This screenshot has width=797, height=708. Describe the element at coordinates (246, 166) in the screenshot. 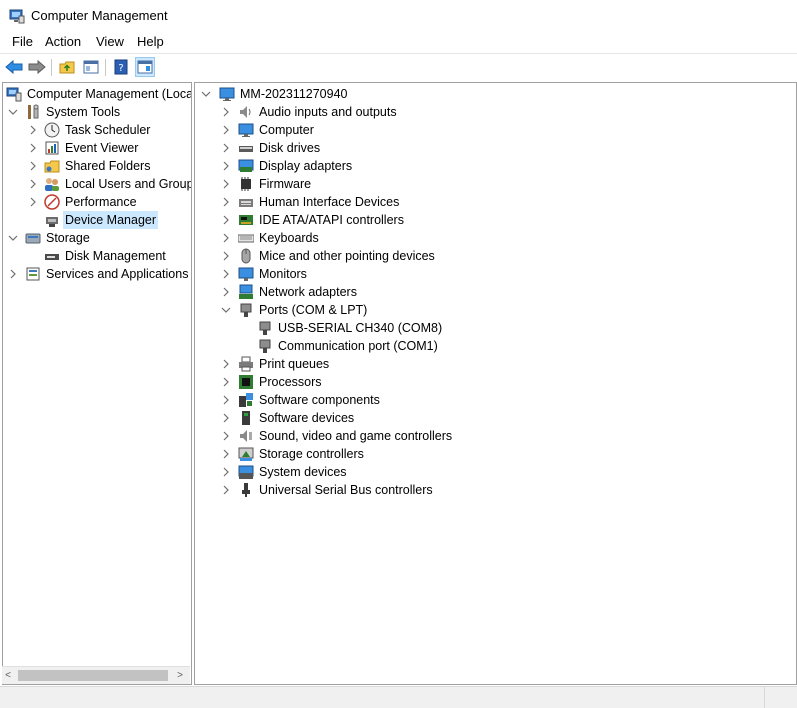

I see `display-adapter-icon` at that location.